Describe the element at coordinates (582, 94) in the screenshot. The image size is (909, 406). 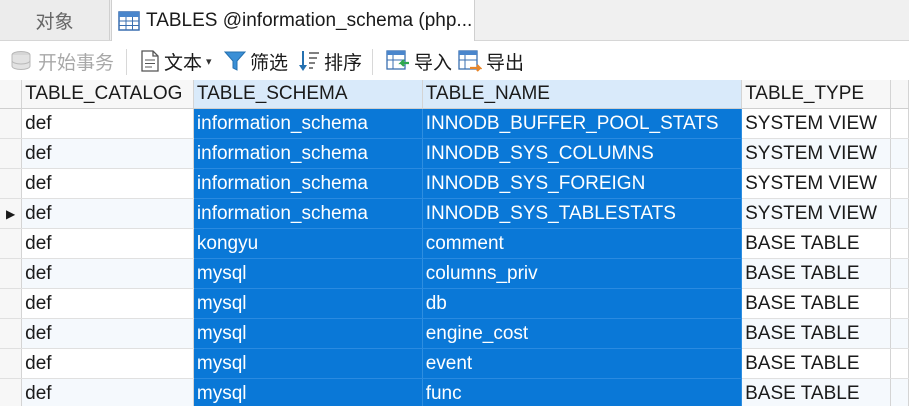
I see `column-header-table-name: TABLE_NAME` at that location.